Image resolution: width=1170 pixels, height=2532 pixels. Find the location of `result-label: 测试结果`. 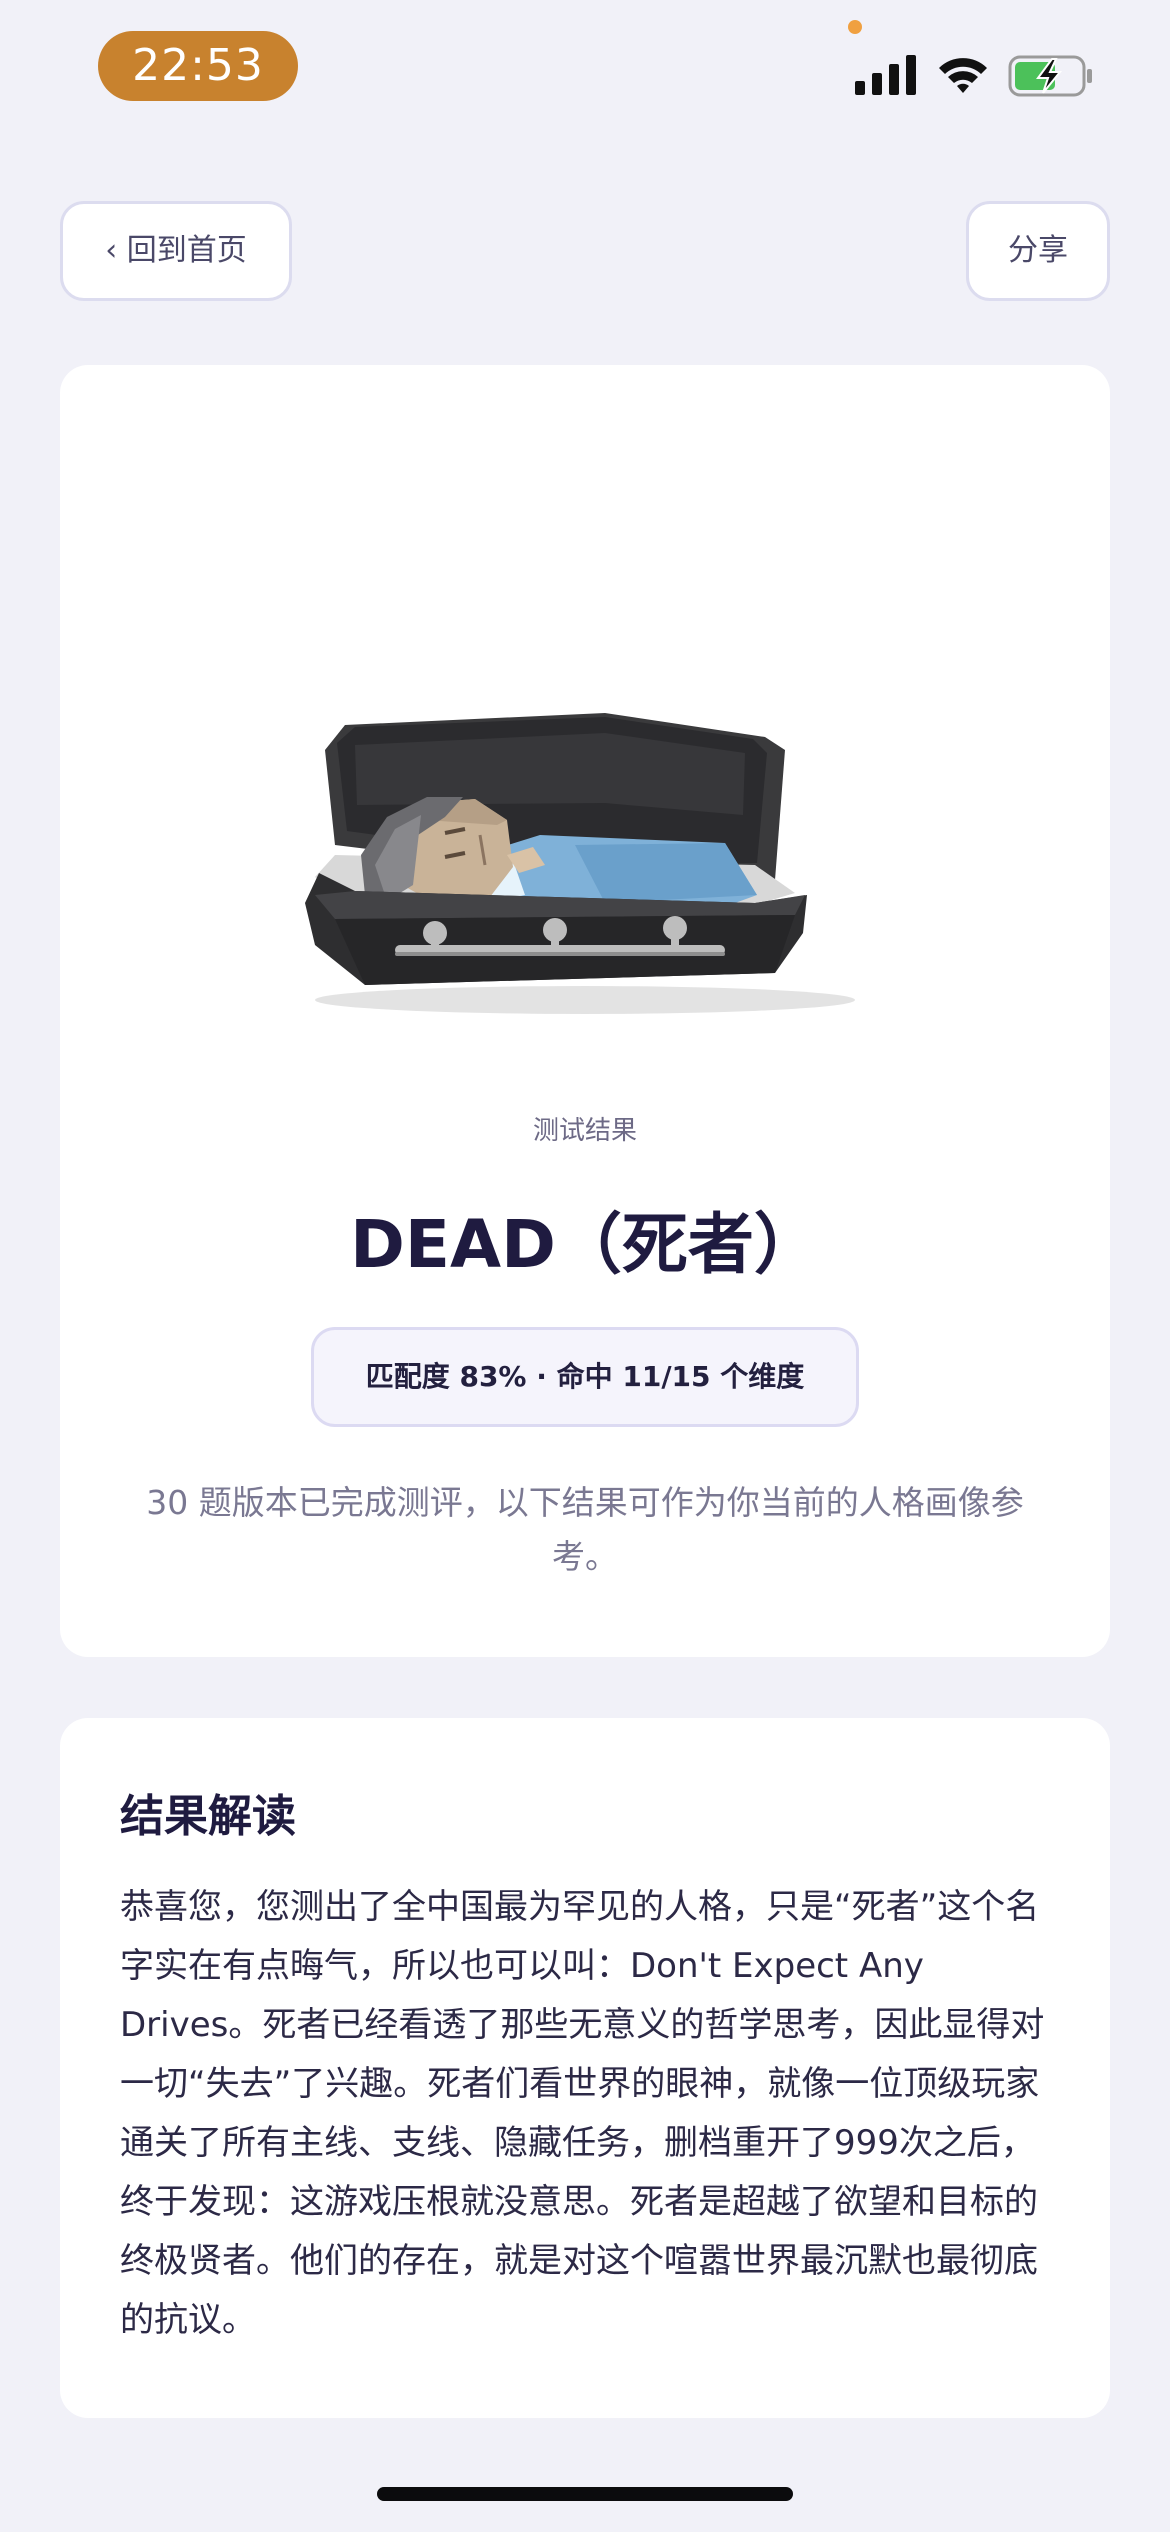

result-label: 测试结果 is located at coordinates (584, 1131).